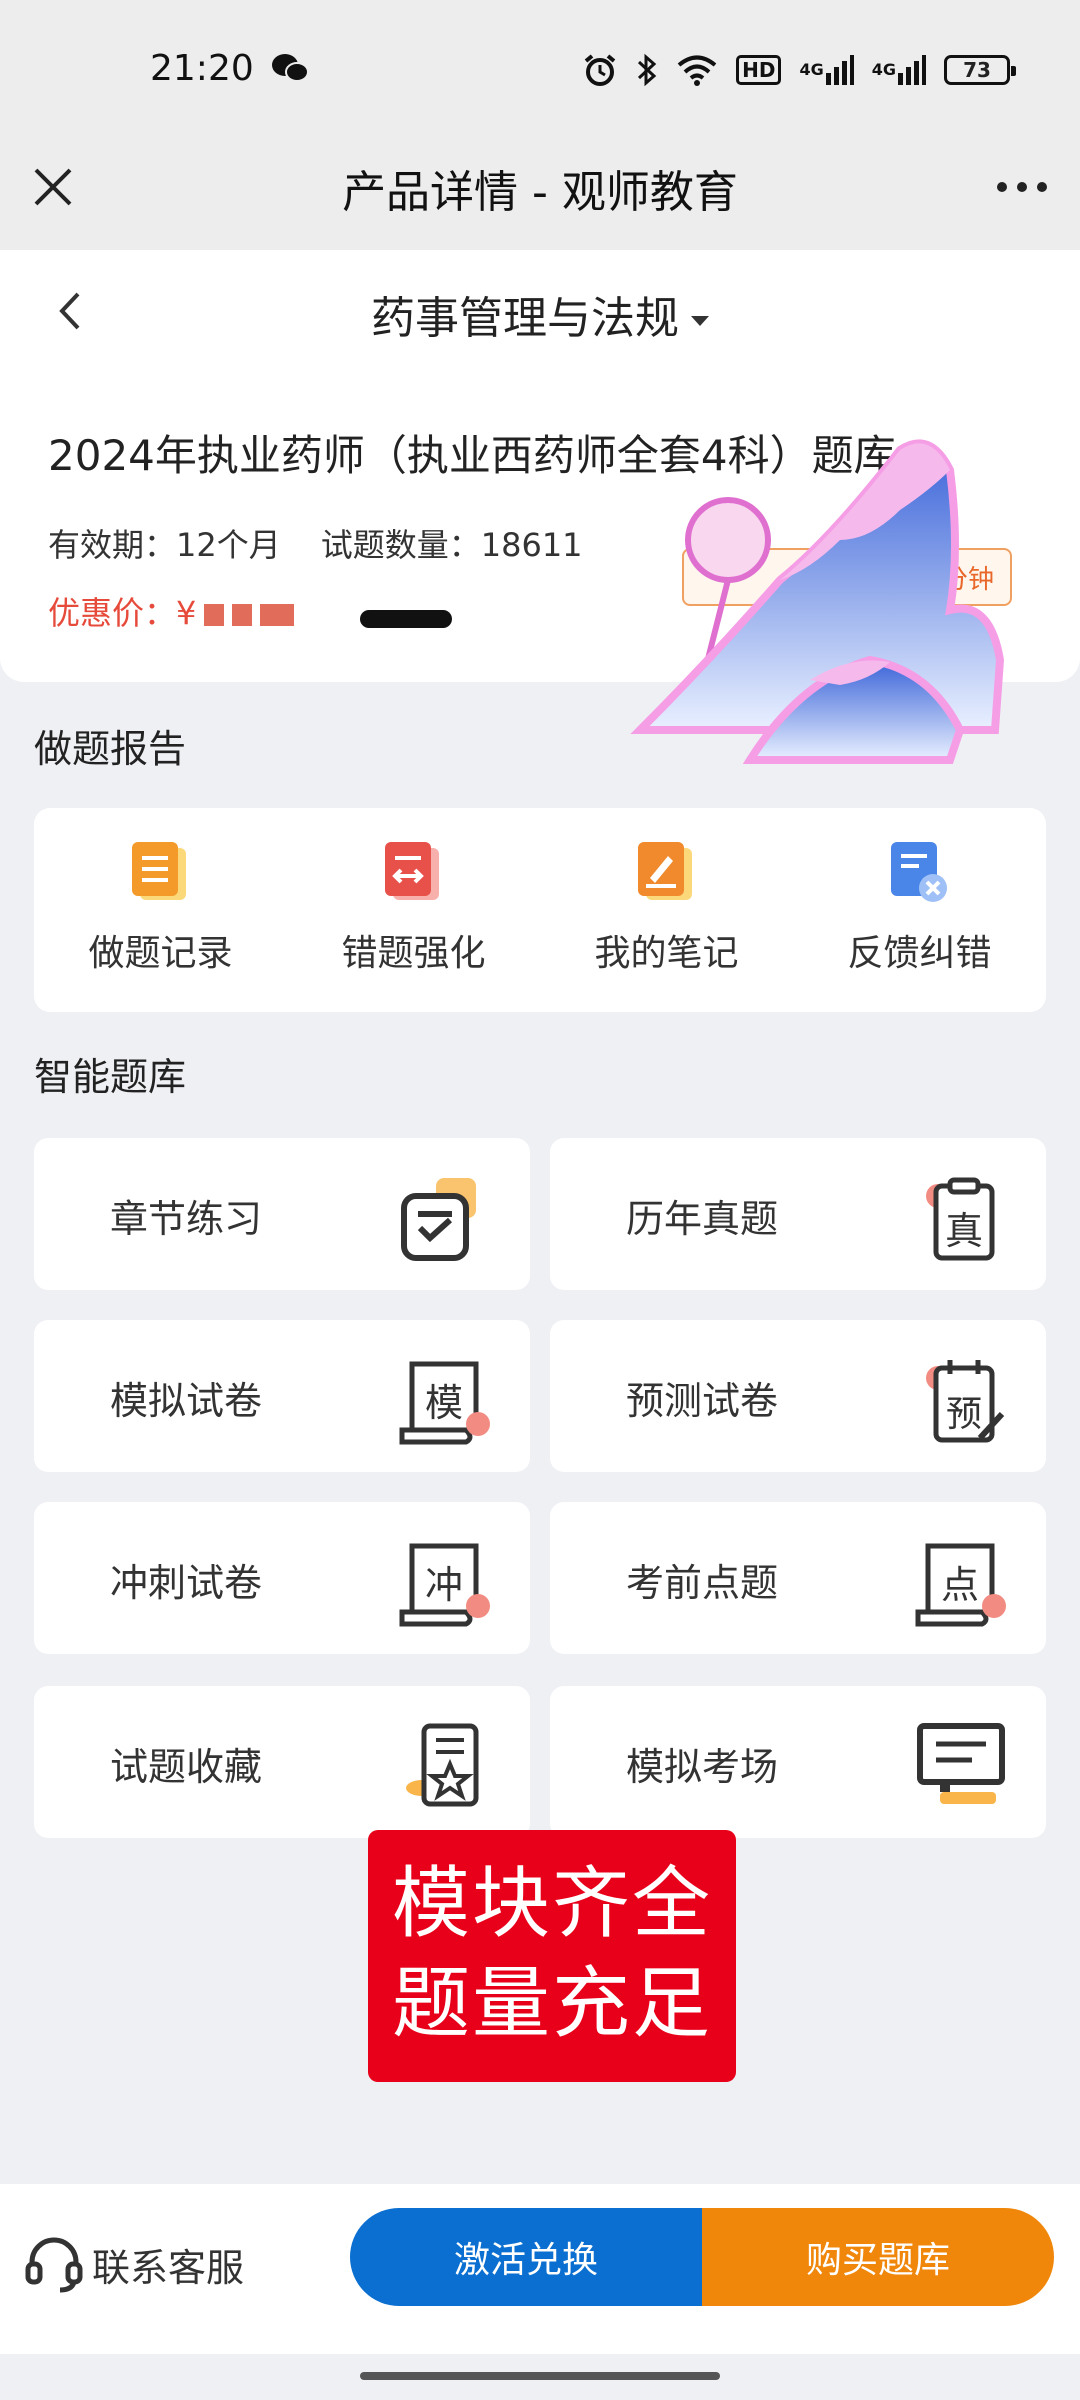 The height and width of the screenshot is (2400, 1080). I want to click on key-points-icon: 点, so click(960, 1585).